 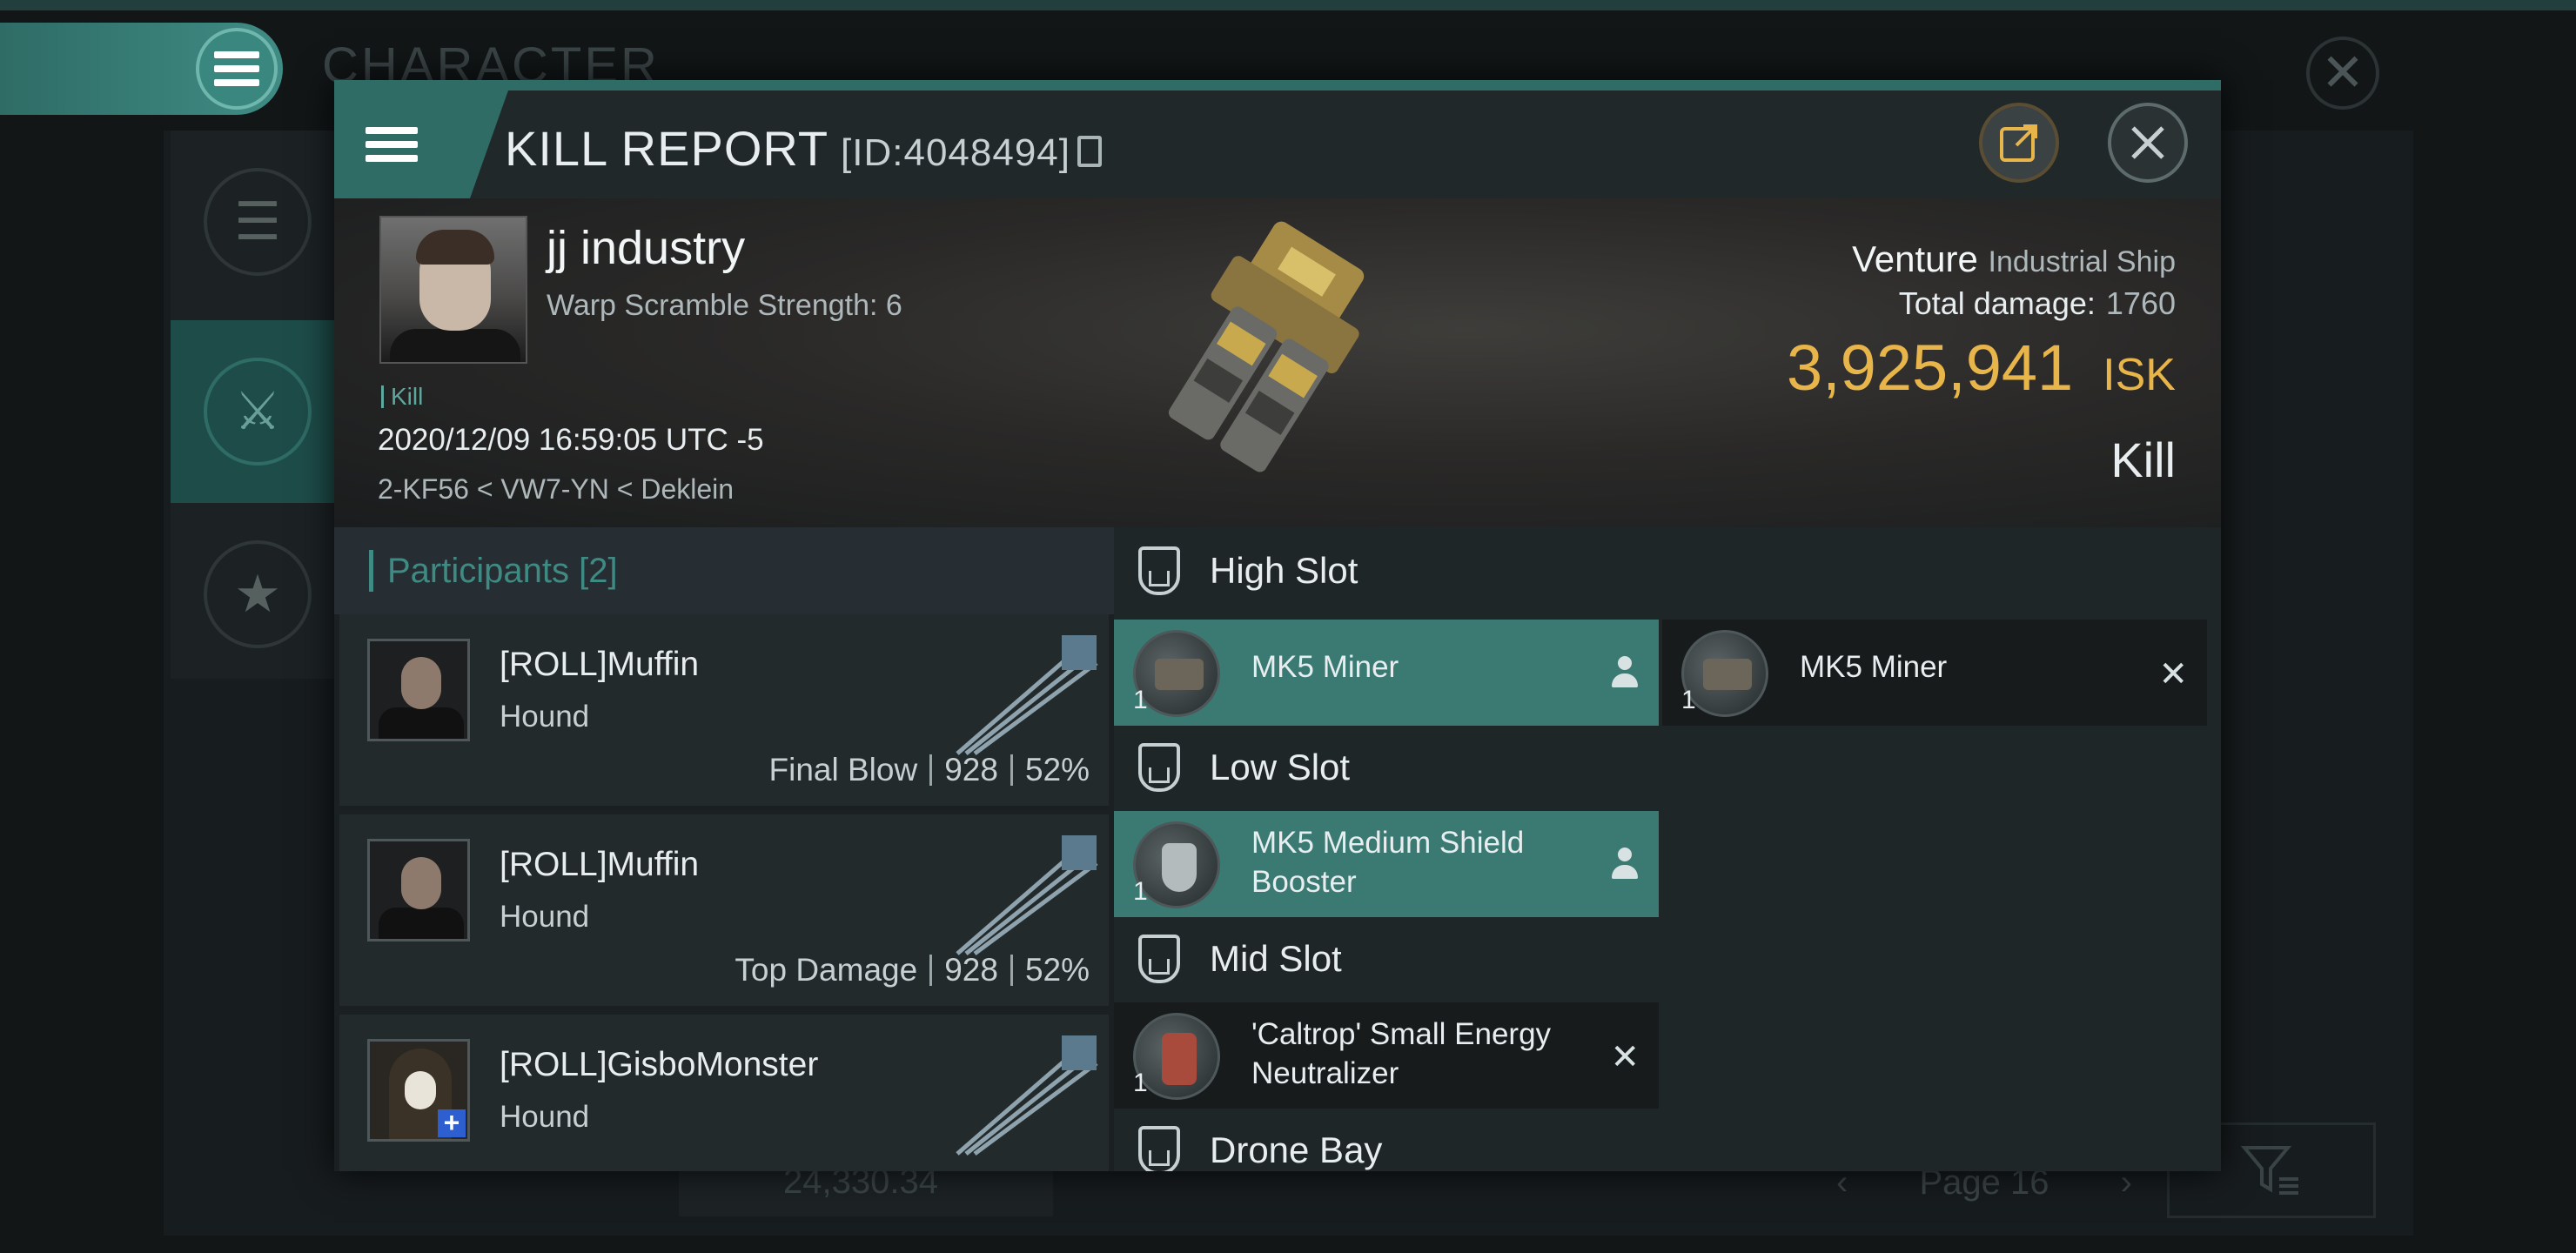 I want to click on ship-name-text: Venture, so click(x=1915, y=258).